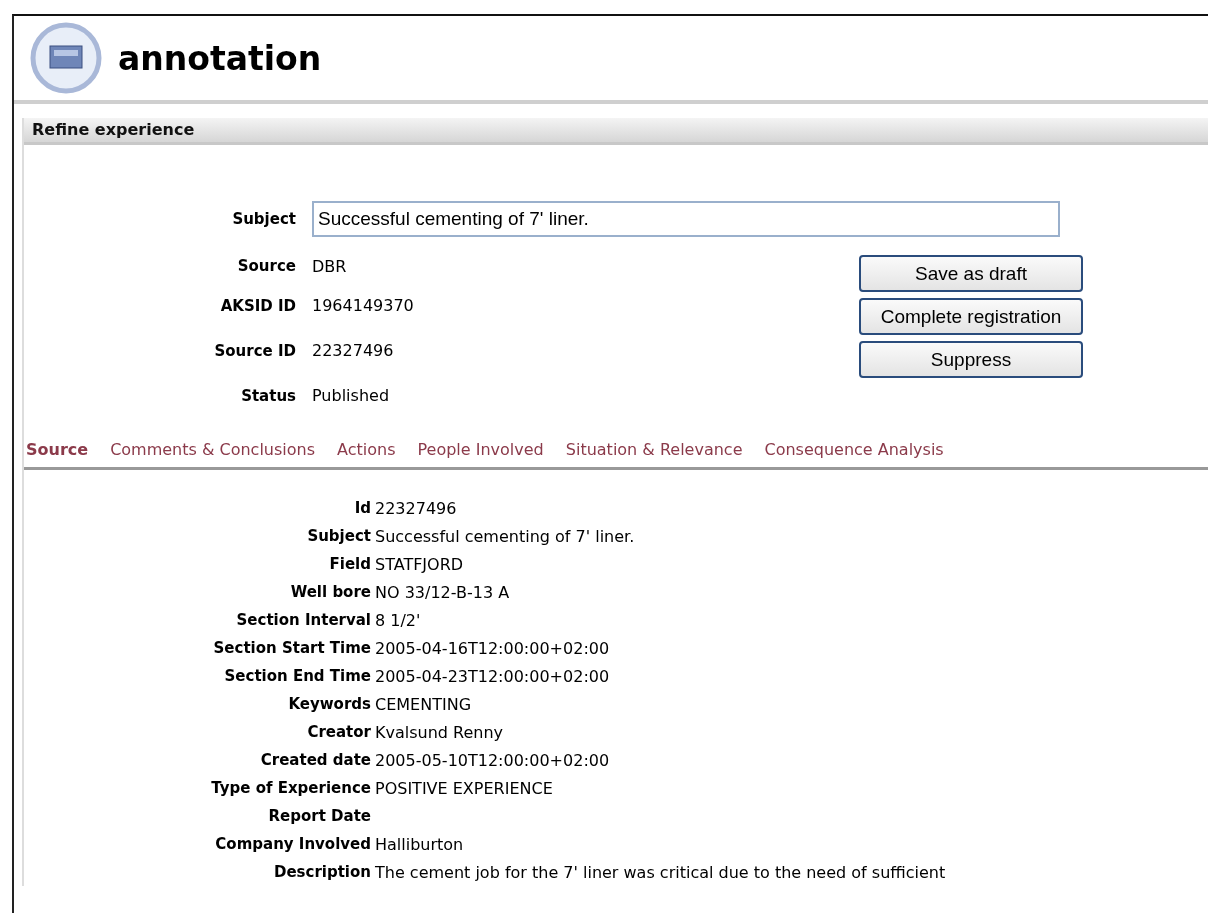 The width and height of the screenshot is (1208, 913). What do you see at coordinates (439, 732) in the screenshot?
I see `detail-value: Kvalsund Renny` at bounding box center [439, 732].